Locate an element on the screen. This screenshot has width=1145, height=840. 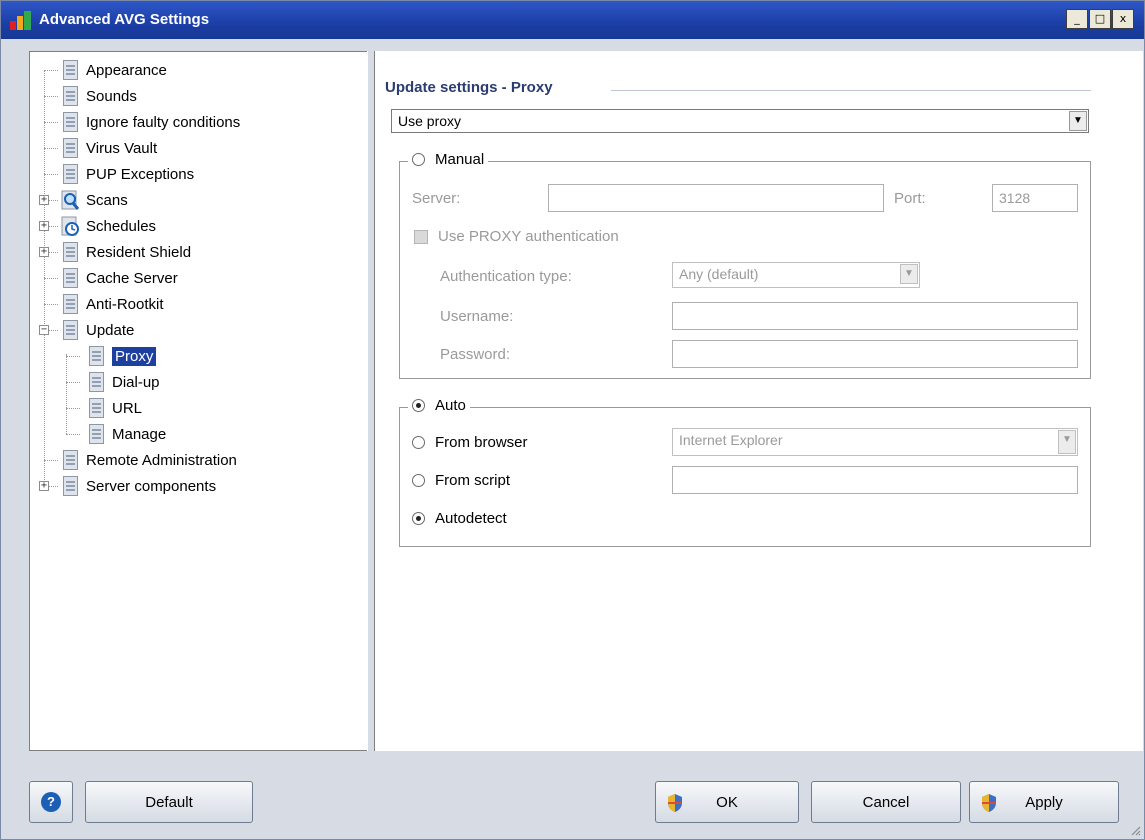
tree-item-appearance: Appearance is located at coordinates (113, 70).